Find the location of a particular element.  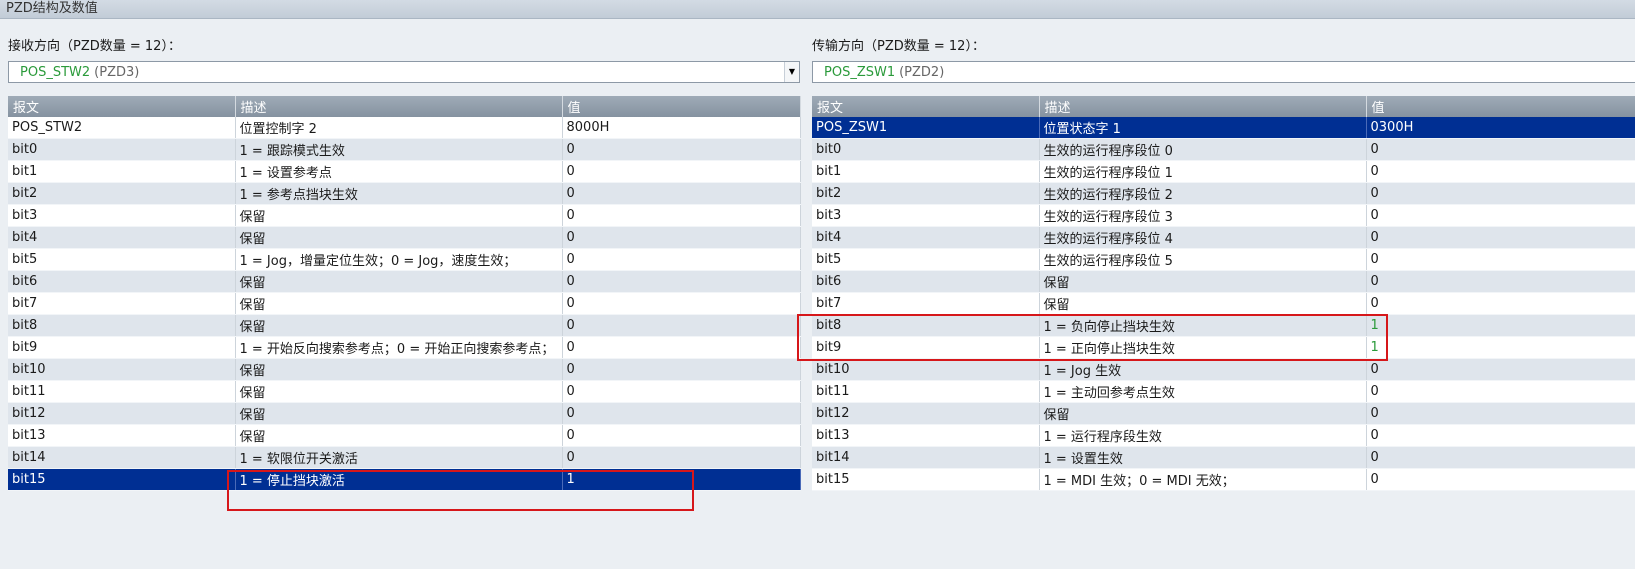

receive-telegram-select: POS_STW2 (PZD3) ▼ is located at coordinates (404, 72).